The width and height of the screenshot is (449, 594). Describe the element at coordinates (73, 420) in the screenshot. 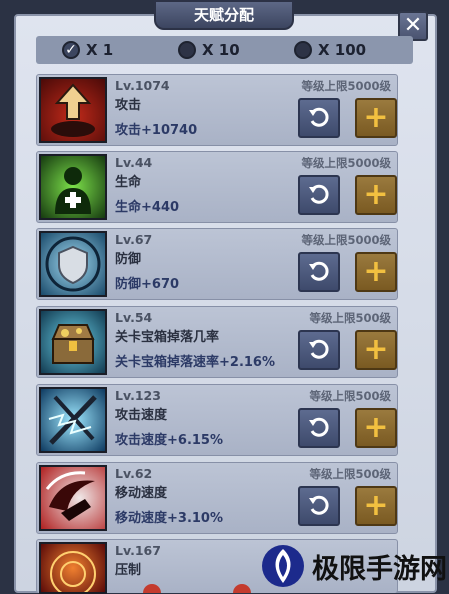

I see `lightning-sword-icon` at that location.